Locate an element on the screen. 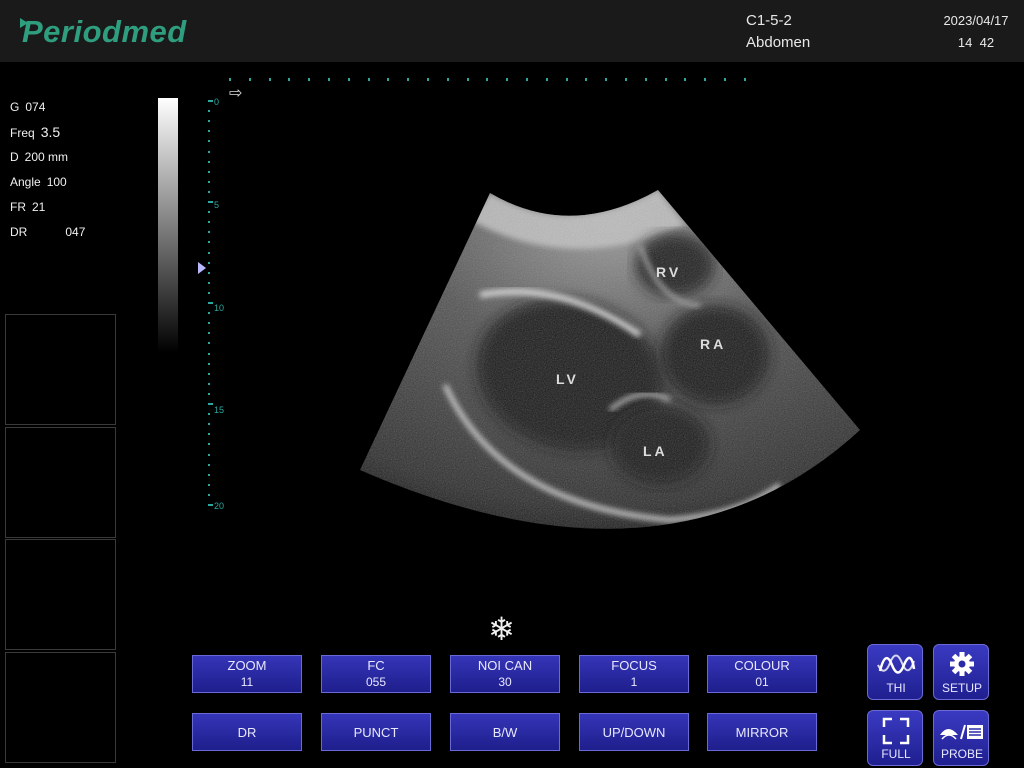 This screenshot has width=1024, height=768. dr-label: DR is located at coordinates (247, 732).